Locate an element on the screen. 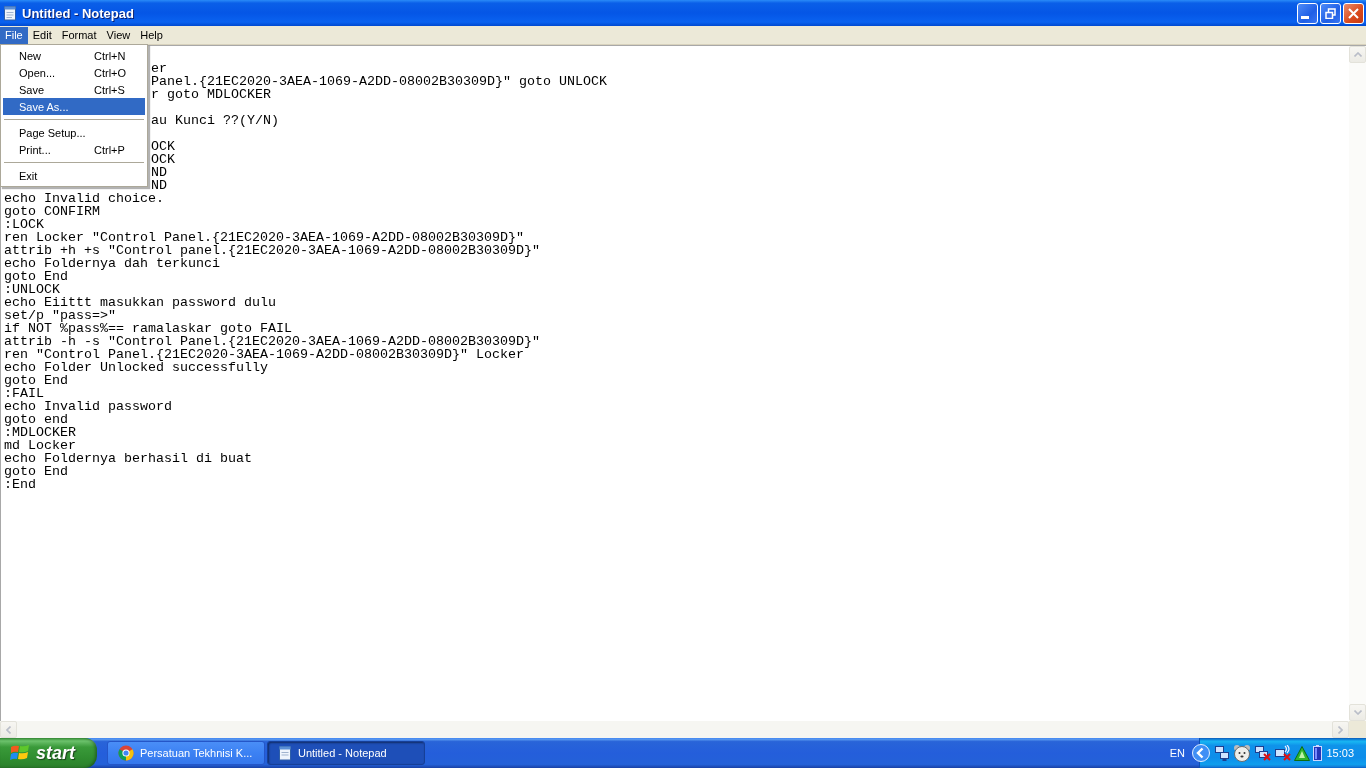  menu-item: File is located at coordinates (14, 35).